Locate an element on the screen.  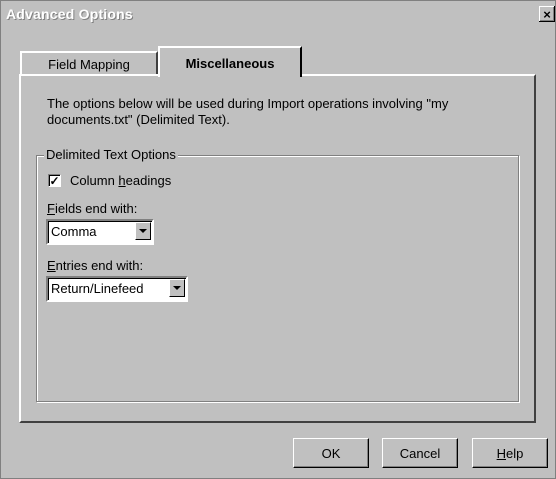
cancel-button: Cancel is located at coordinates (420, 453).